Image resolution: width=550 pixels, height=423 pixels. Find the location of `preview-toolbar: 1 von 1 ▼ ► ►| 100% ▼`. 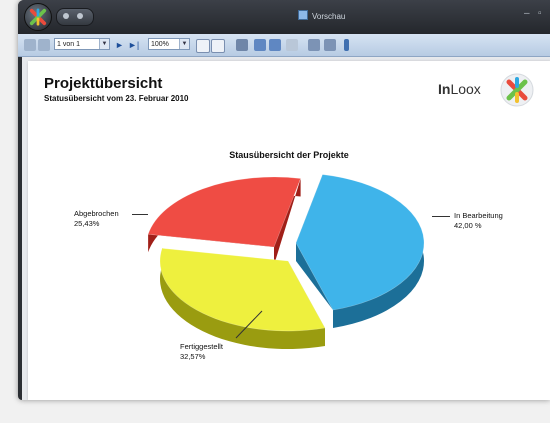

preview-toolbar: 1 von 1 ▼ ► ►| 100% ▼ is located at coordinates (284, 45).